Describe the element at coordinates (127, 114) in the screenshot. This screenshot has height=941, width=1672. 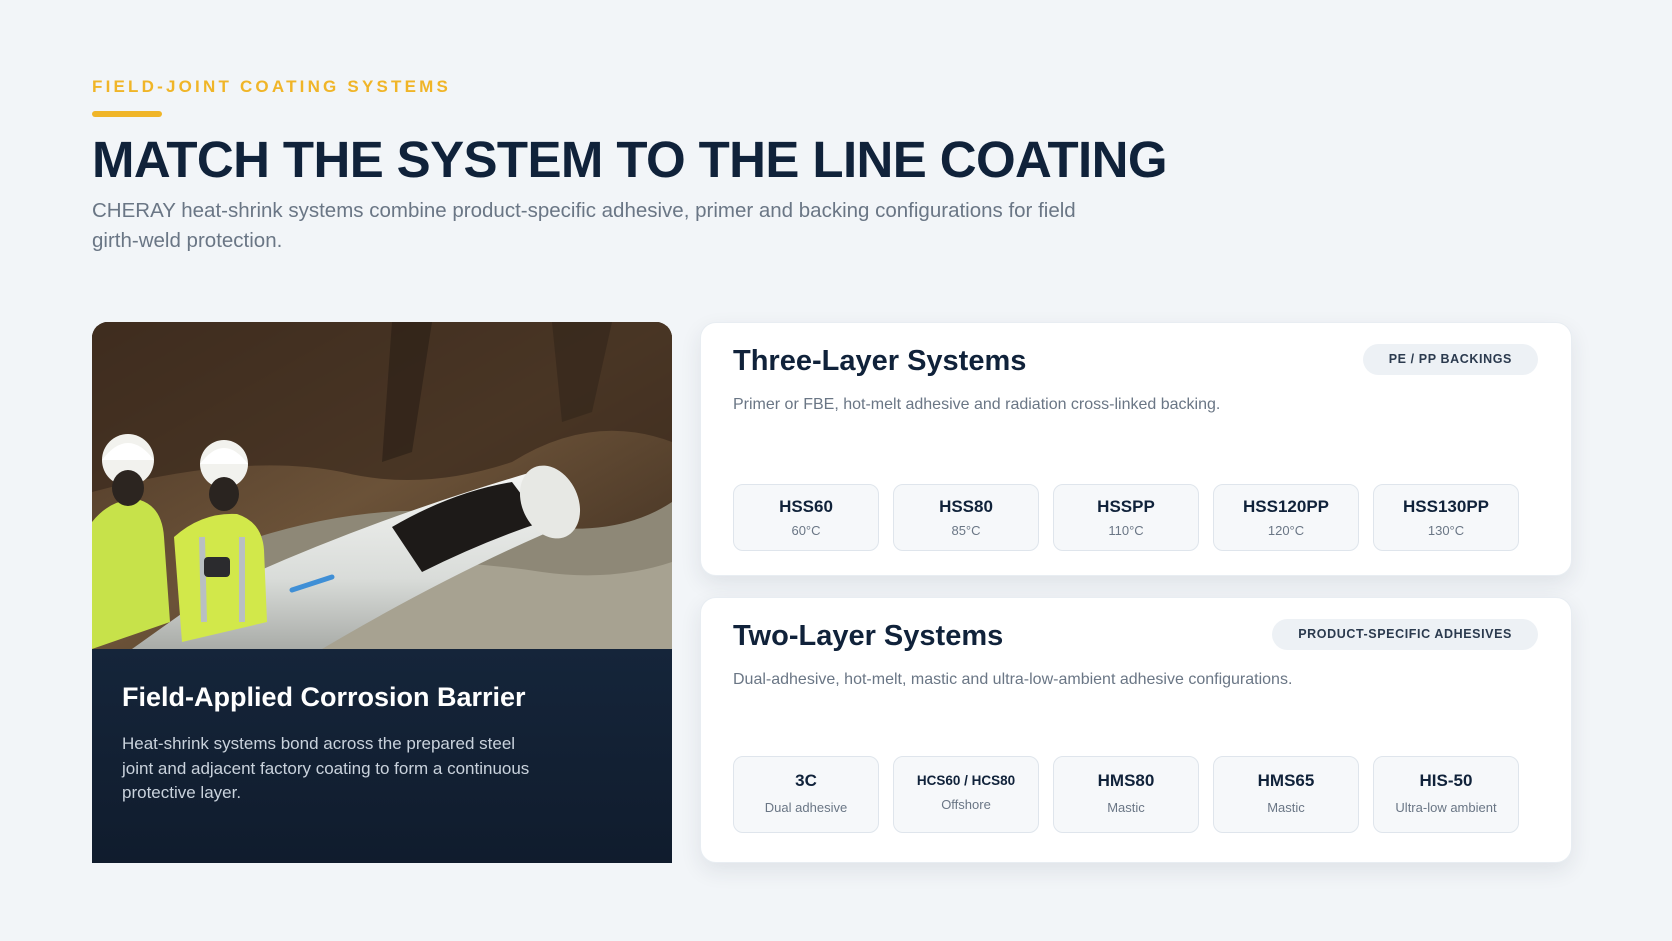
I see `eyebrow-accent-bar` at that location.